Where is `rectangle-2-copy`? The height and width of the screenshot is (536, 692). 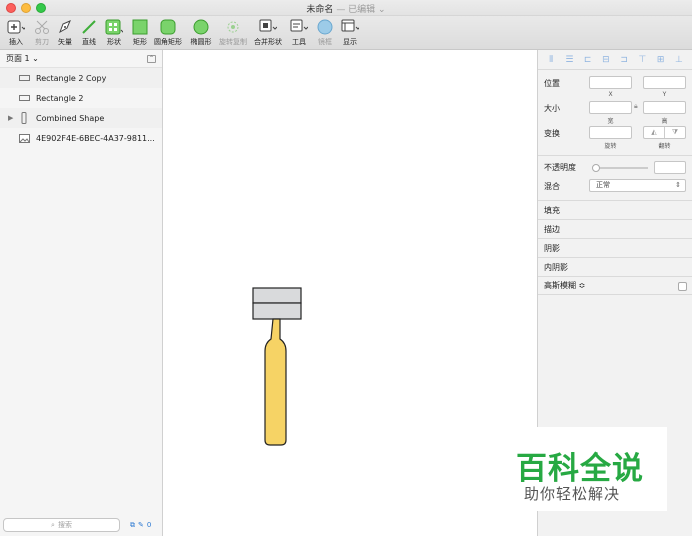
rectangle-2-copy is located at coordinates (277, 295).